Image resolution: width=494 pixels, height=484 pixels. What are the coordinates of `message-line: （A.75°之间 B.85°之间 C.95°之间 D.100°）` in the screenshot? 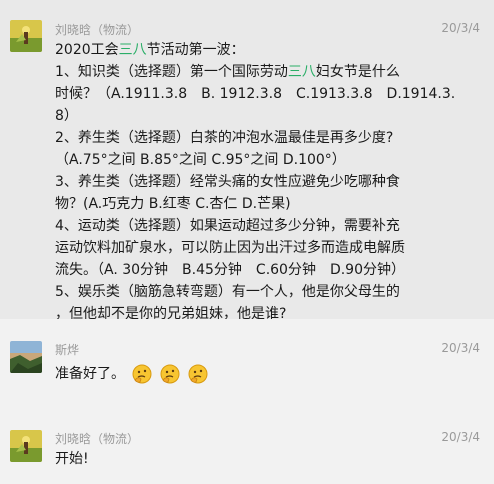 It's located at (200, 160).